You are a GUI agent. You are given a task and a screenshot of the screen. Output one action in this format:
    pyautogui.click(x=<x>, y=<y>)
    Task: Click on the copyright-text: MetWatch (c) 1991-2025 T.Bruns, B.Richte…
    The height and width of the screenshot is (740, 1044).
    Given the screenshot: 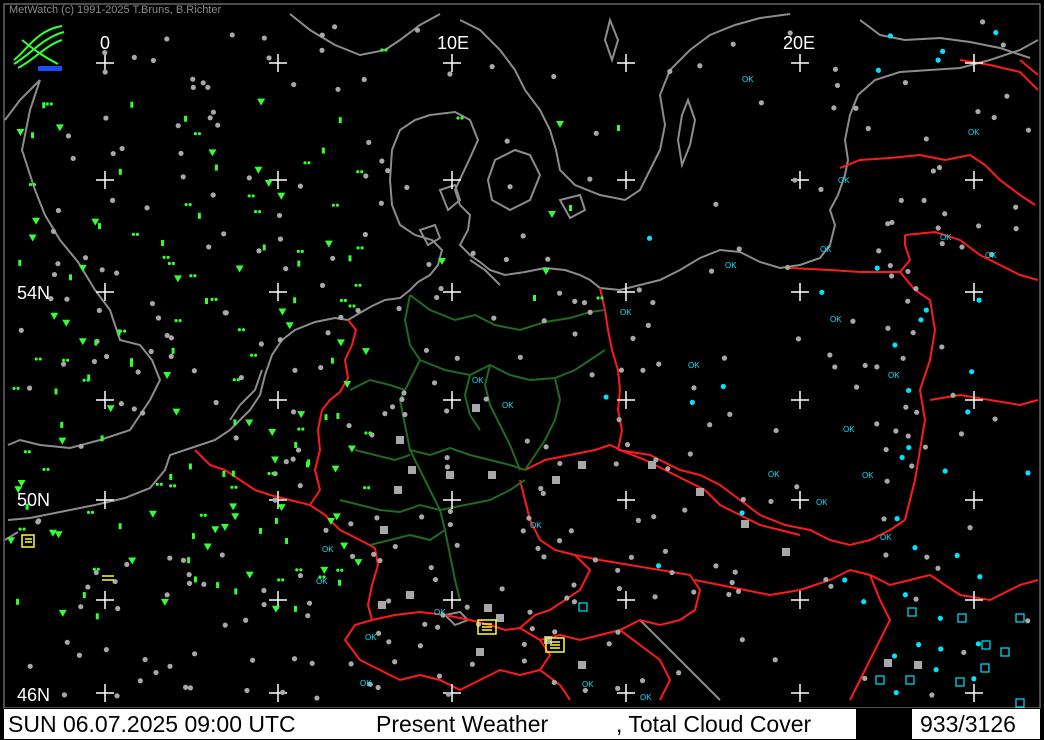 What is the action you would take?
    pyautogui.click(x=115, y=10)
    